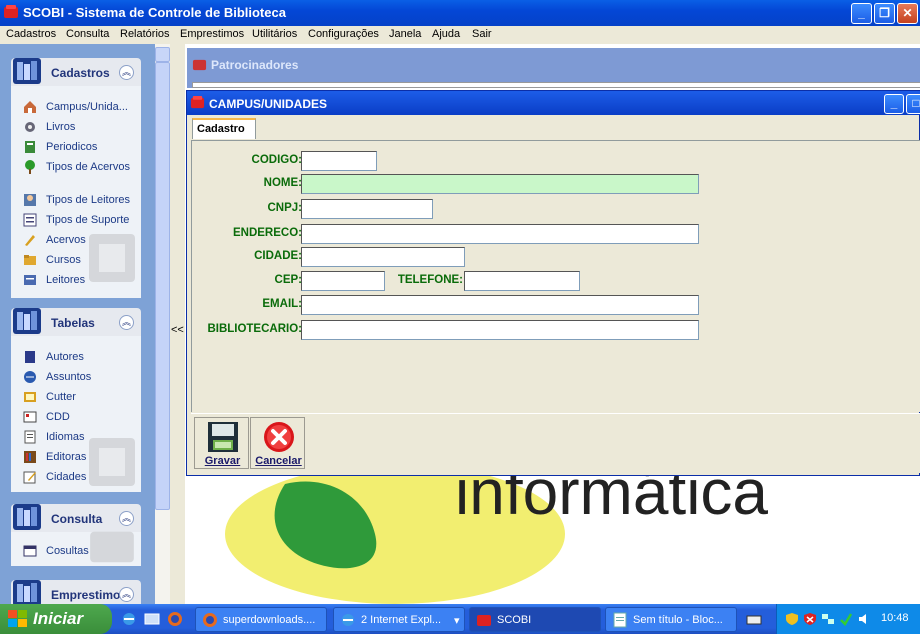 Image resolution: width=920 pixels, height=634 pixels. Describe the element at coordinates (500, 184) in the screenshot. I see `nome-field` at that location.